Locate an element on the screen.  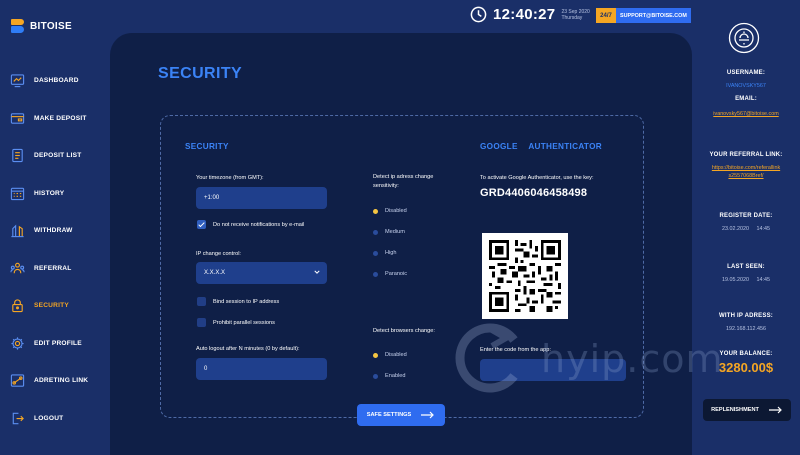
clock-date-block: 23 Sep 2020 Thursday is located at coordinates (575, 15).